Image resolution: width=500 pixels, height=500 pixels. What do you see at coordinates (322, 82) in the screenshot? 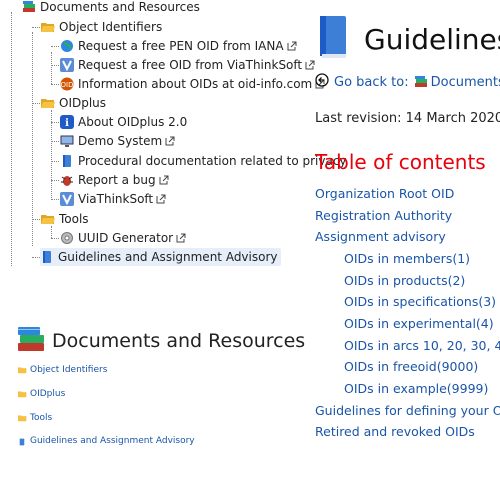
I see `back-arrow-icon` at bounding box center [322, 82].